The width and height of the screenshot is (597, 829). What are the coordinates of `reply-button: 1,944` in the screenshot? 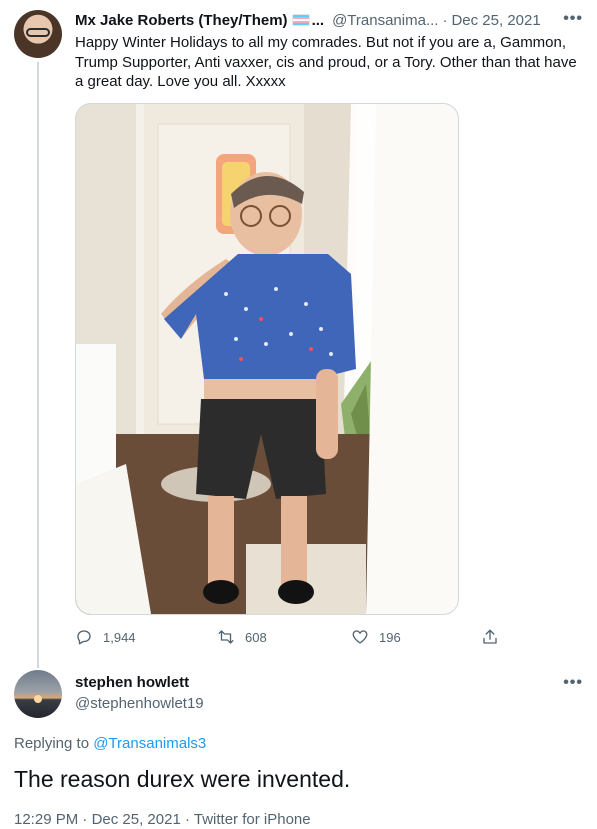 It's located at (105, 637).